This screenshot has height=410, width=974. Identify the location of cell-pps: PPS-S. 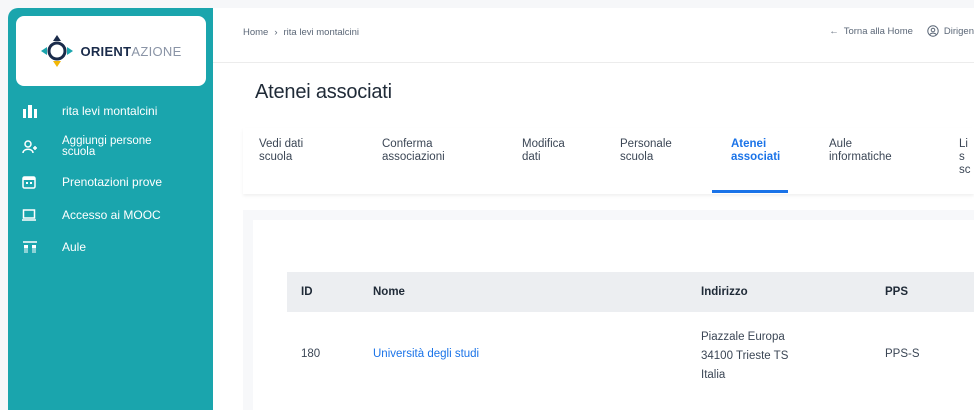
(902, 354).